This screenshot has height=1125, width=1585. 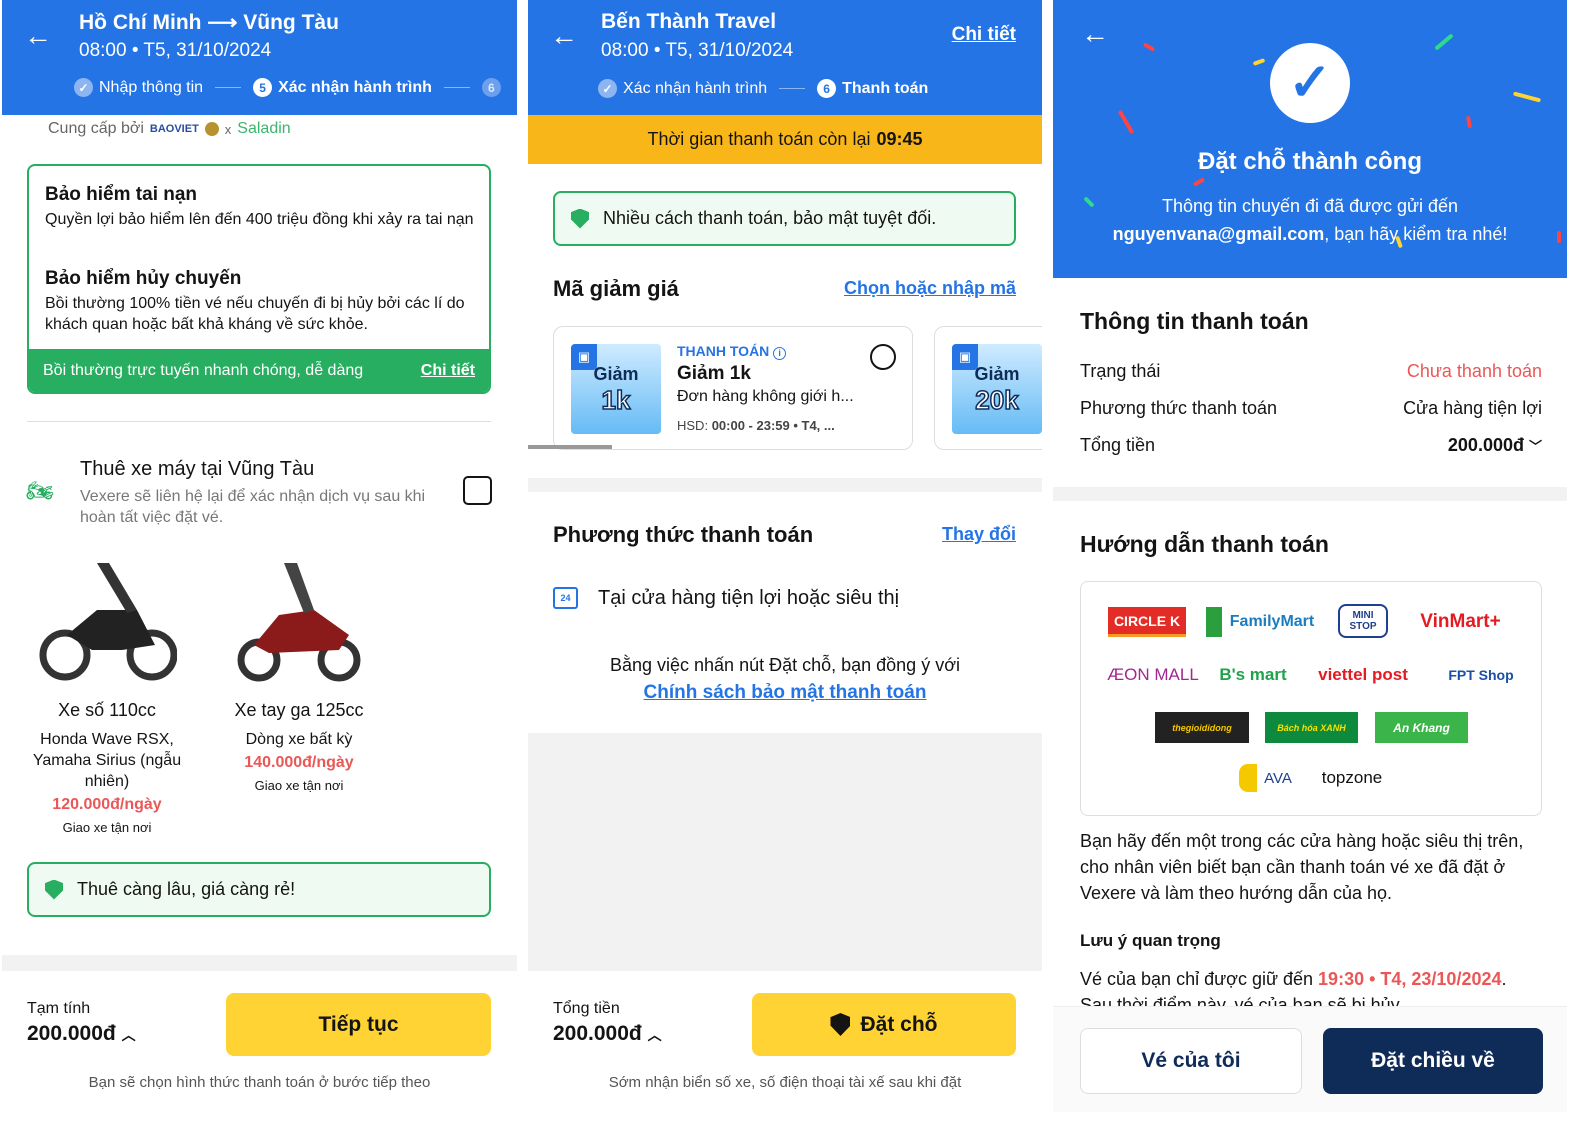 What do you see at coordinates (1421, 727) in the screenshot?
I see `ankhang-logo: An Khang` at bounding box center [1421, 727].